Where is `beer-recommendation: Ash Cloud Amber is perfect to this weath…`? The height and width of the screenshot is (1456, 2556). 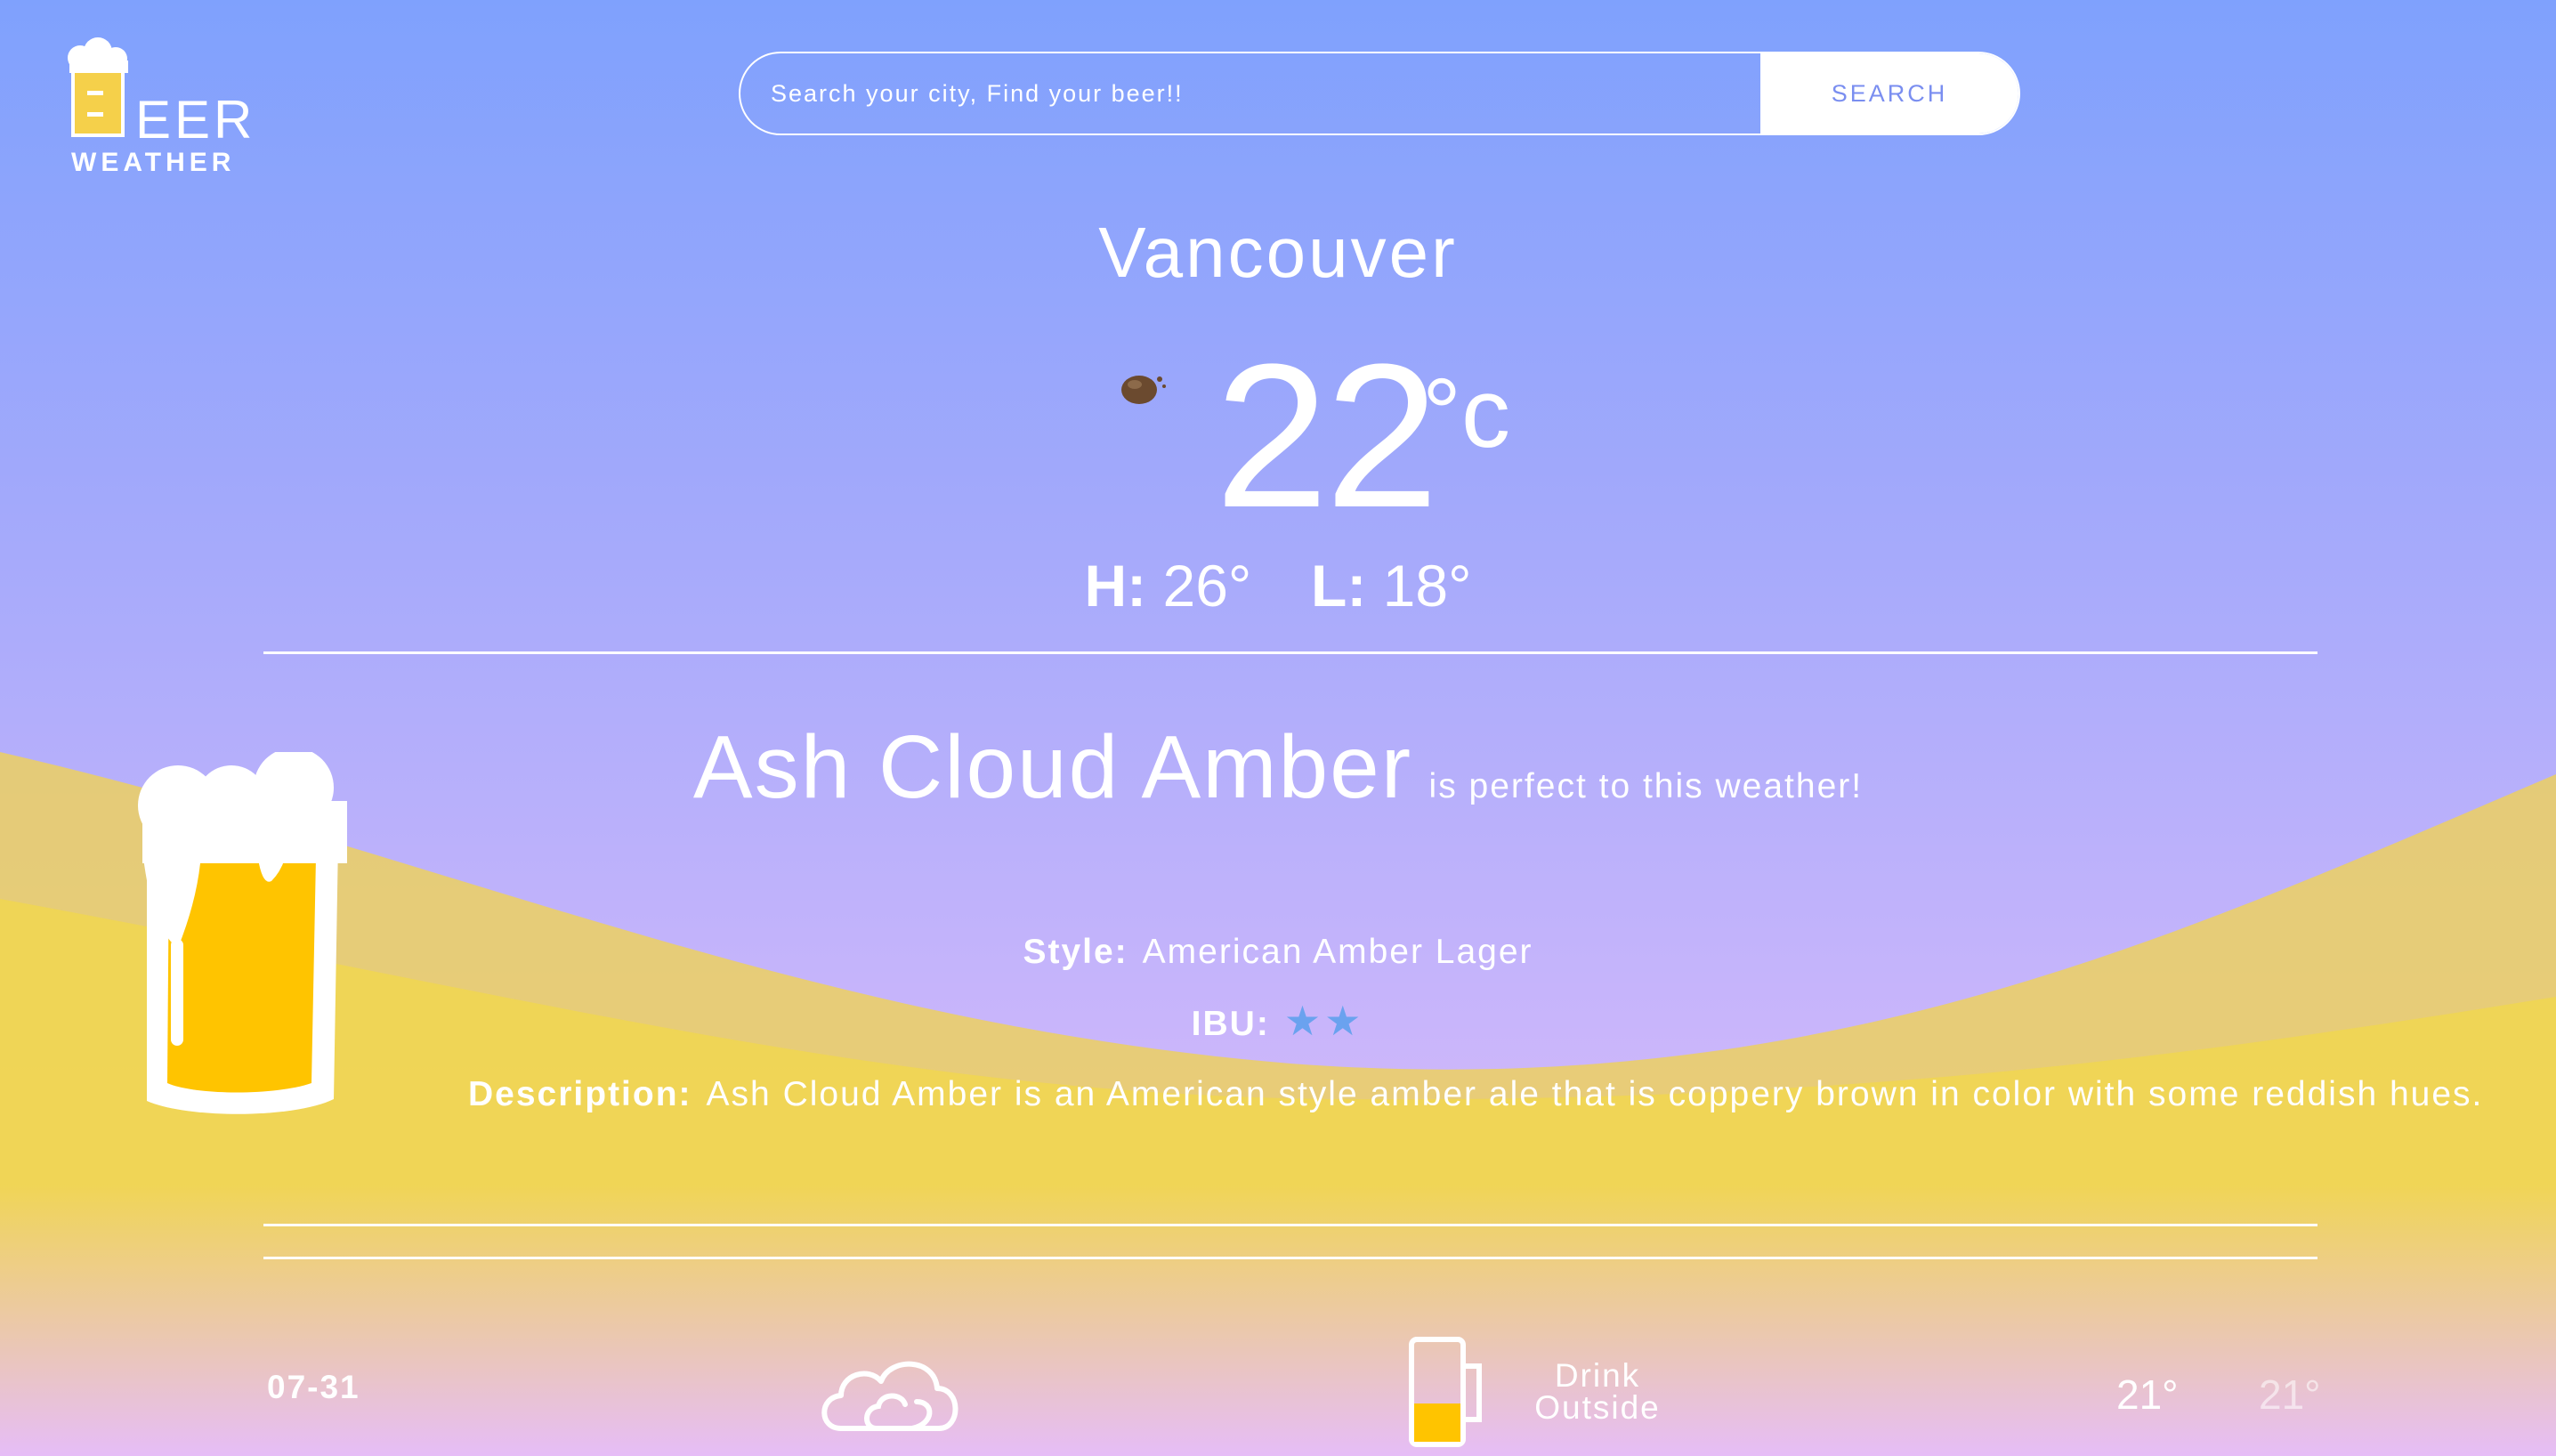 beer-recommendation: Ash Cloud Amber is perfect to this weath… is located at coordinates (1278, 767).